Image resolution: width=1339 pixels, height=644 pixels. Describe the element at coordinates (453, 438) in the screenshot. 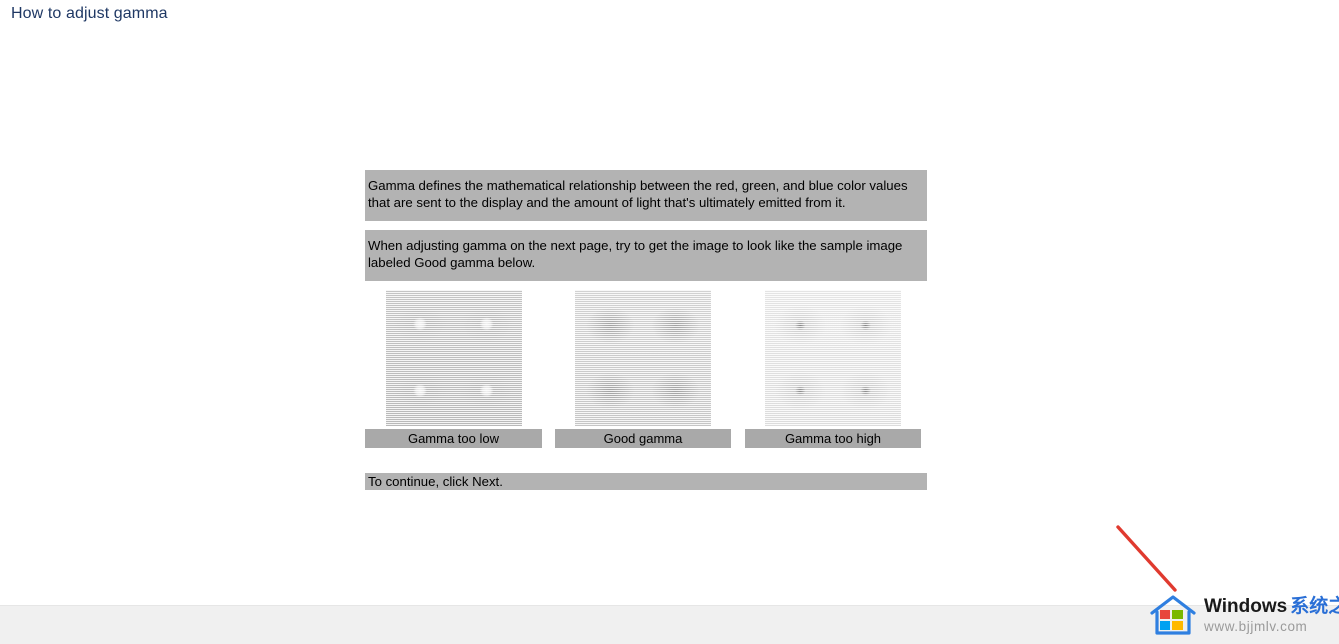

I see `sample-label-gamma-too-low: Gamma too low` at that location.